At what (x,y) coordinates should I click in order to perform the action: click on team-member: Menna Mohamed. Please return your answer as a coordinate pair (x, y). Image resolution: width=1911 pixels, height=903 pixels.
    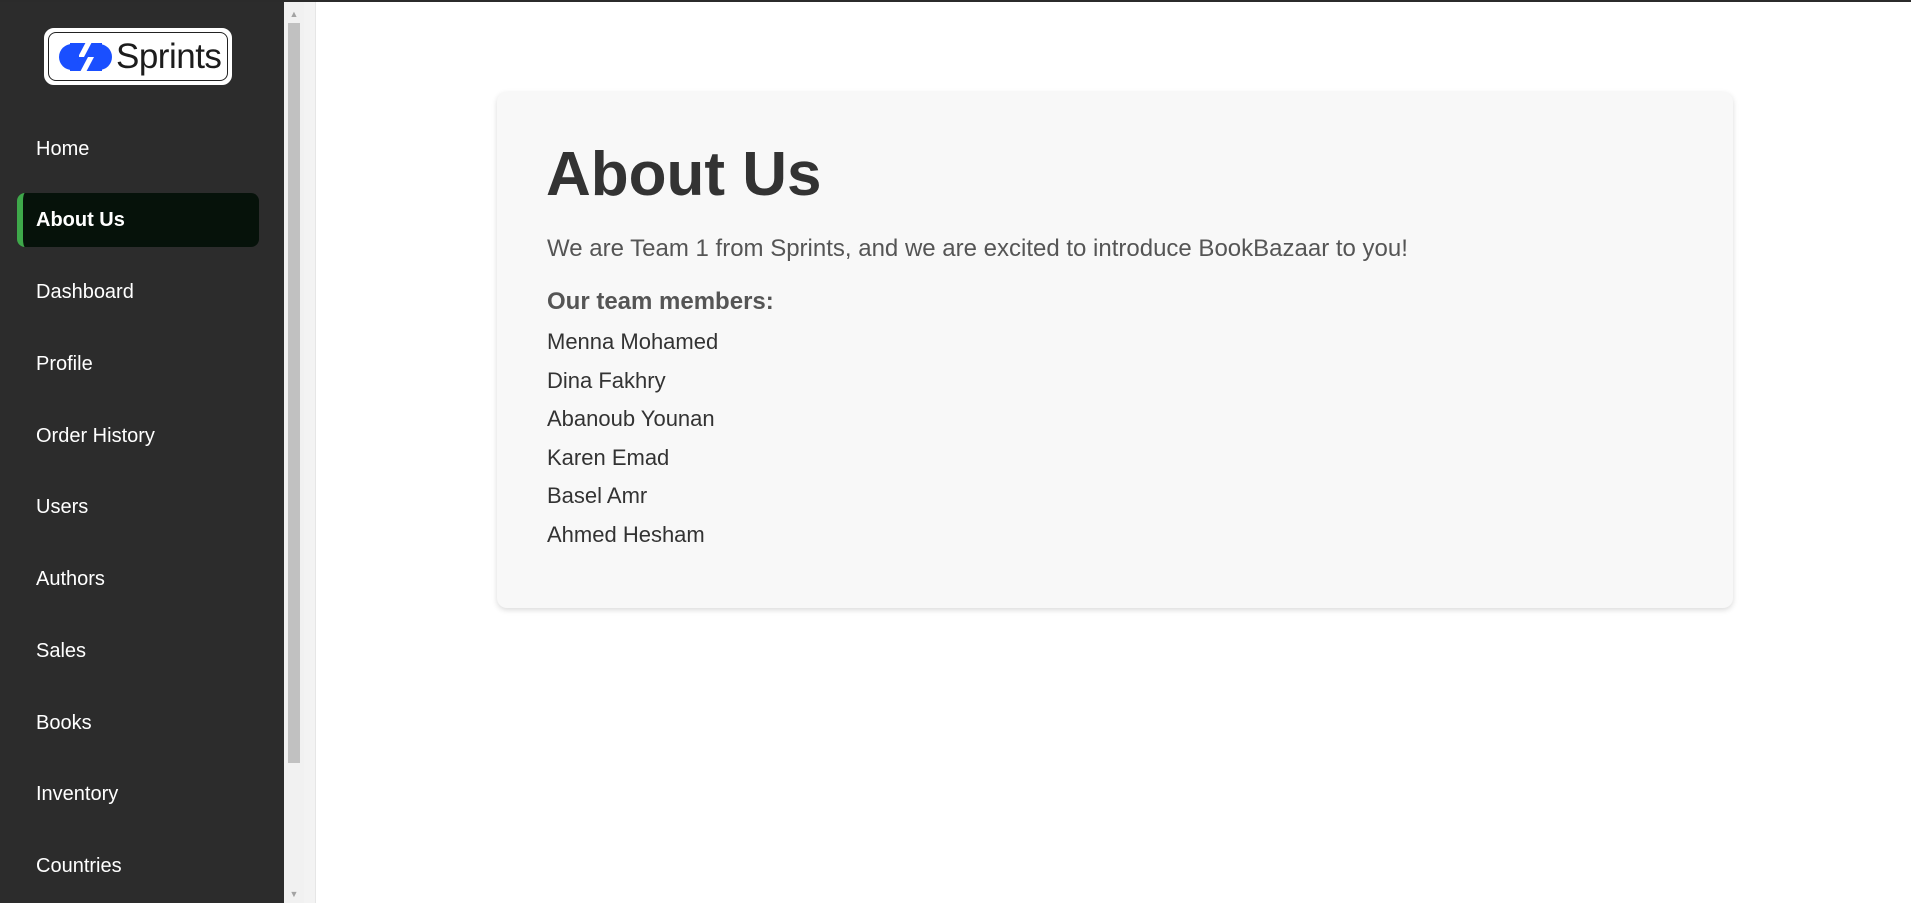
    Looking at the image, I should click on (633, 341).